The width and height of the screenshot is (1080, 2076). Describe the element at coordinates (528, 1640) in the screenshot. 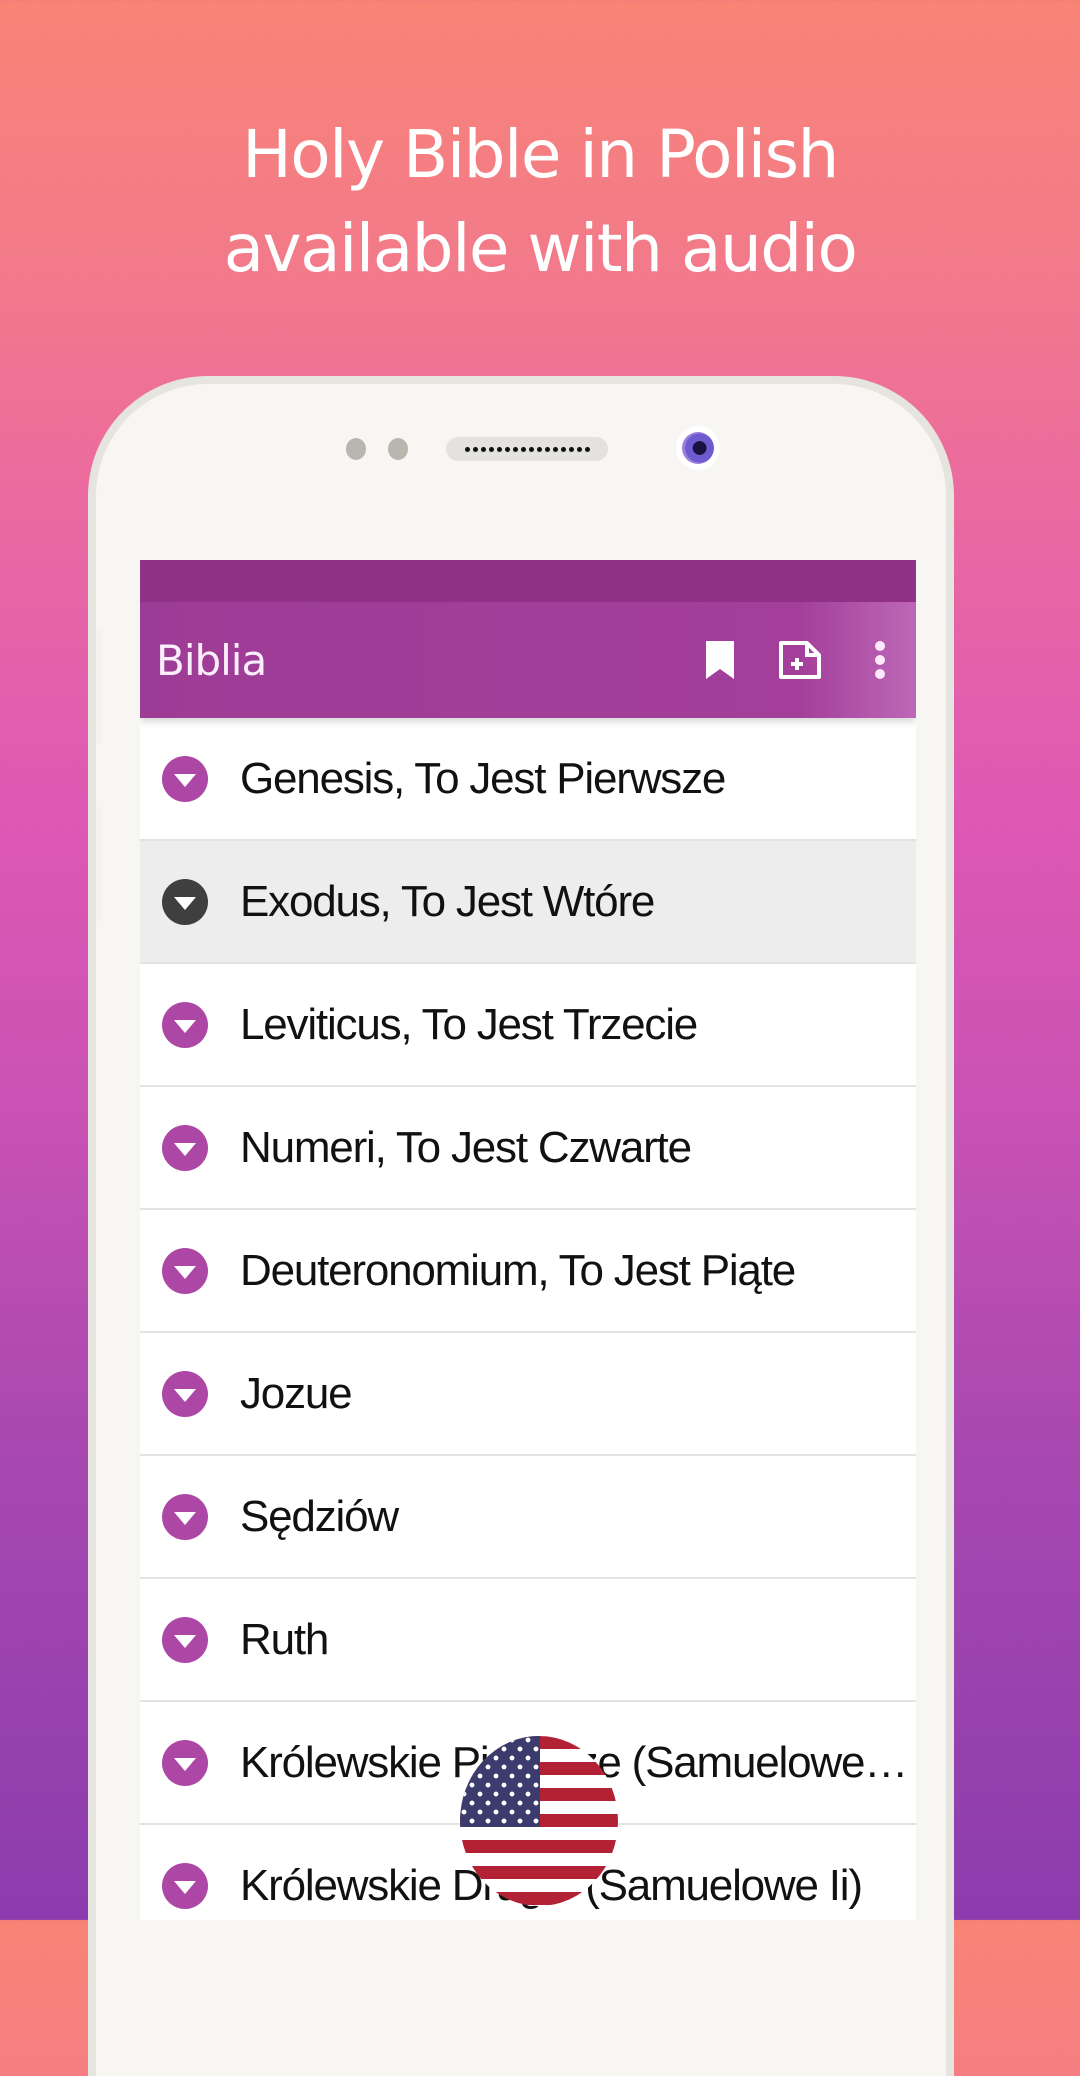

I see `book-list-item: Ruth` at that location.